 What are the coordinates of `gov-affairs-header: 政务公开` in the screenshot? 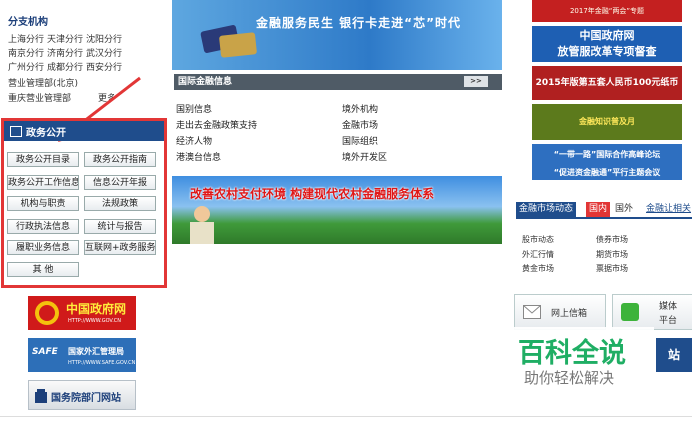 It's located at (84, 131).